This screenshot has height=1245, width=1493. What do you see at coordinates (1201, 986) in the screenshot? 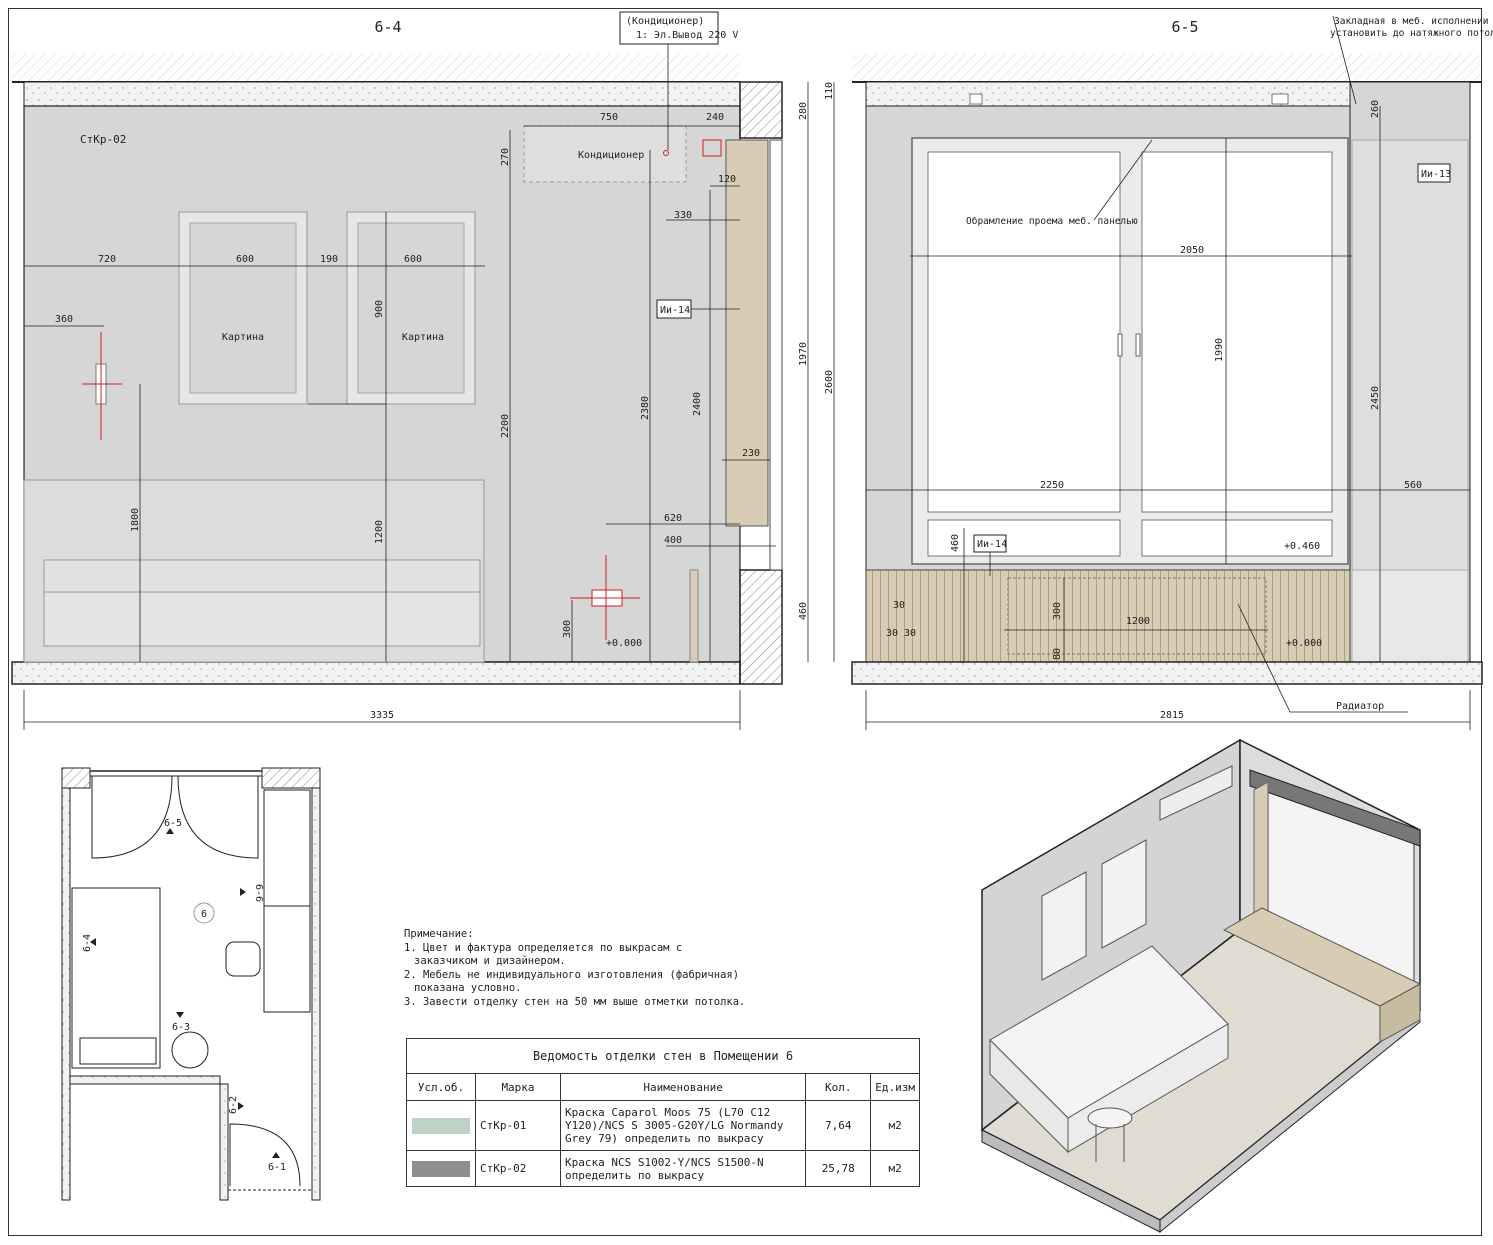
I see `isometric-view` at bounding box center [1201, 986].